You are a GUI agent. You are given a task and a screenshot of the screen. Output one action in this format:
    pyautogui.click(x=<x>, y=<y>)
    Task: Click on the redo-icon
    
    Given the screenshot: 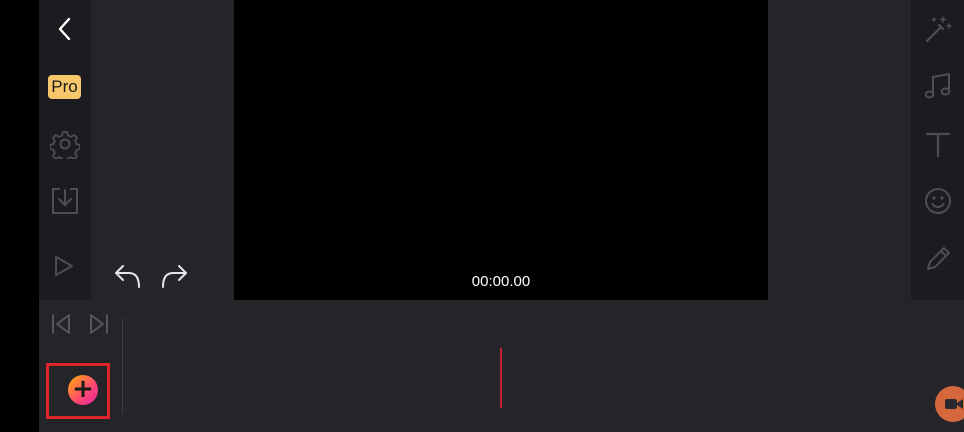 What is the action you would take?
    pyautogui.click(x=174, y=276)
    